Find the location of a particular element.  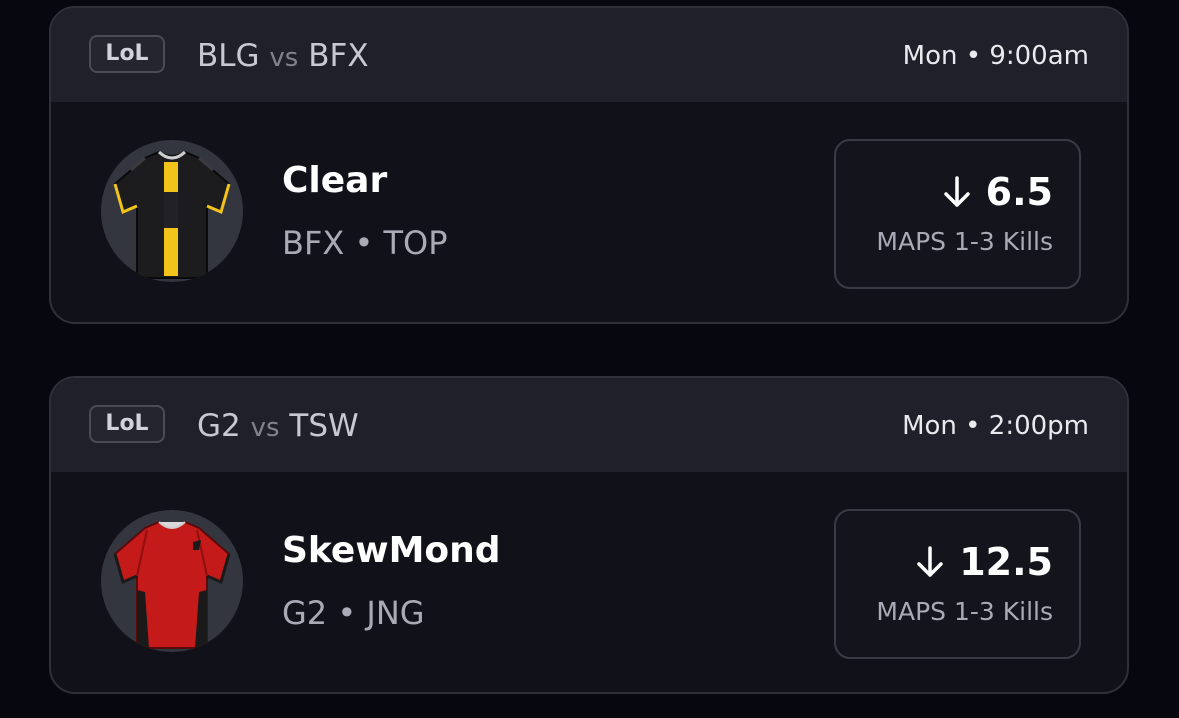

line-value-row: 6.5 is located at coordinates (997, 192).